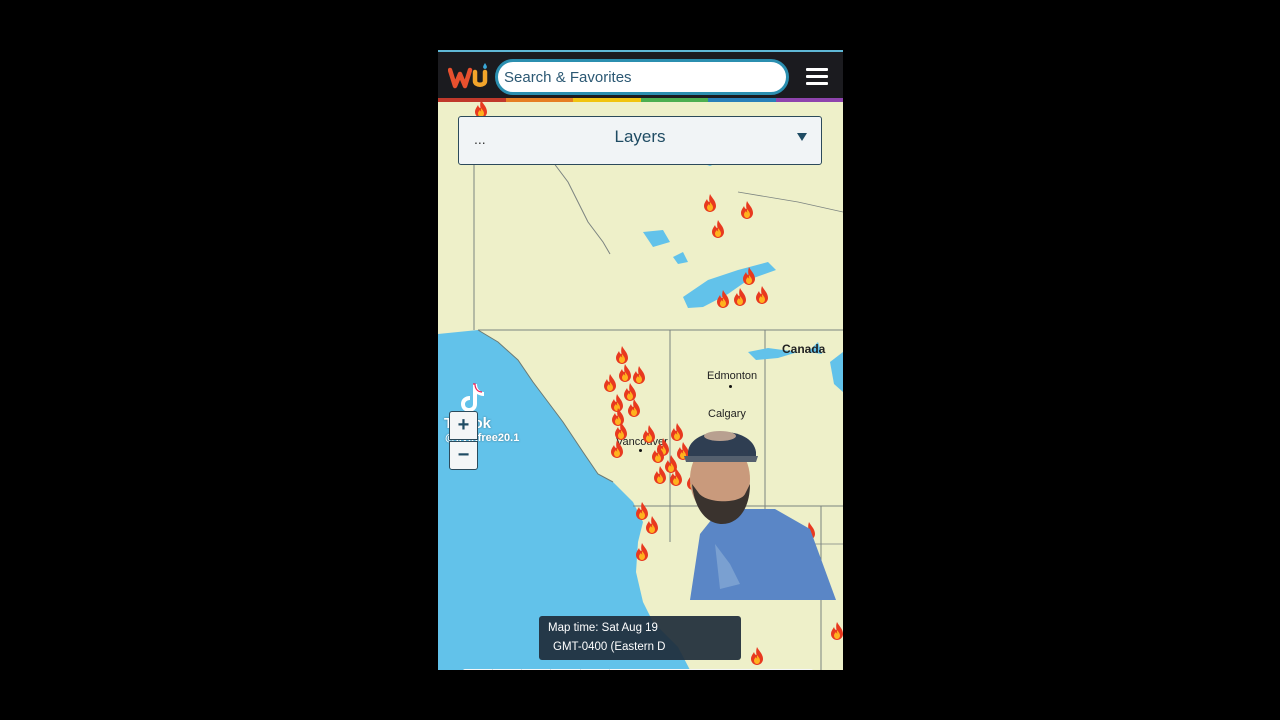 This screenshot has height=720, width=1280. I want to click on zoom-in-button: +, so click(463, 425).